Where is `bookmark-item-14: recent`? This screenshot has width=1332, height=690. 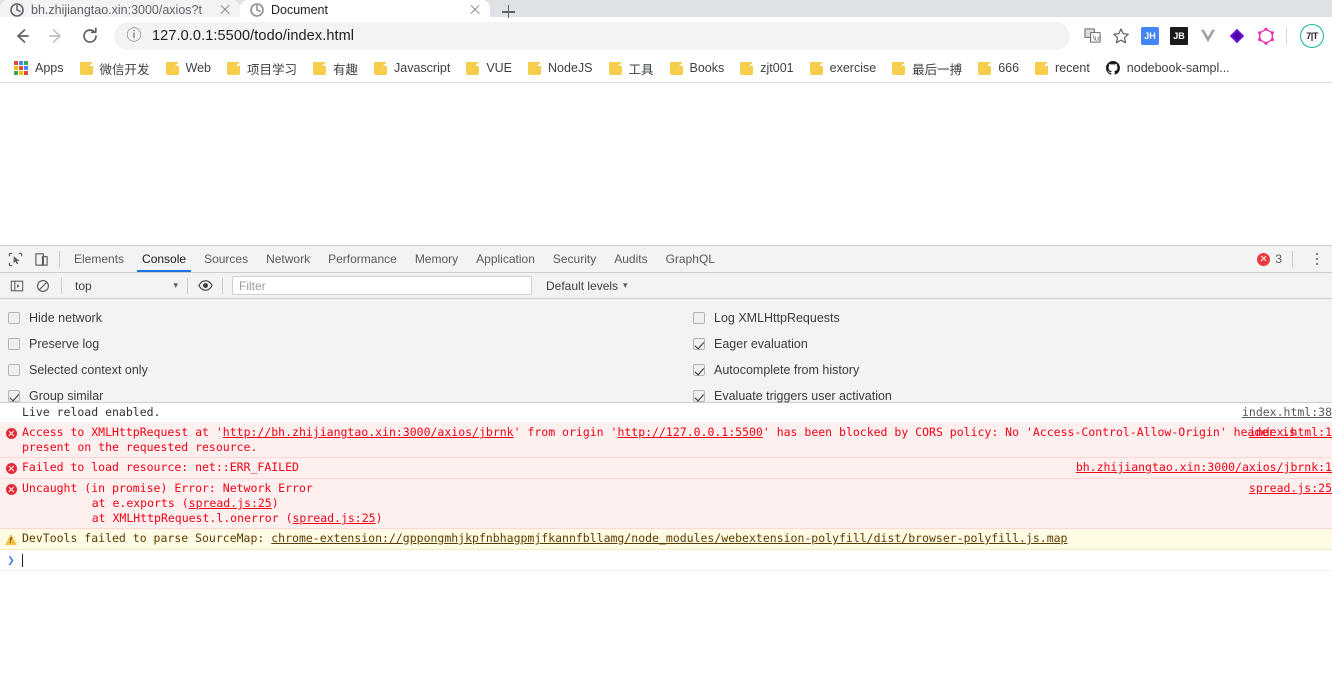
bookmark-item-14: recent is located at coordinates (1062, 68).